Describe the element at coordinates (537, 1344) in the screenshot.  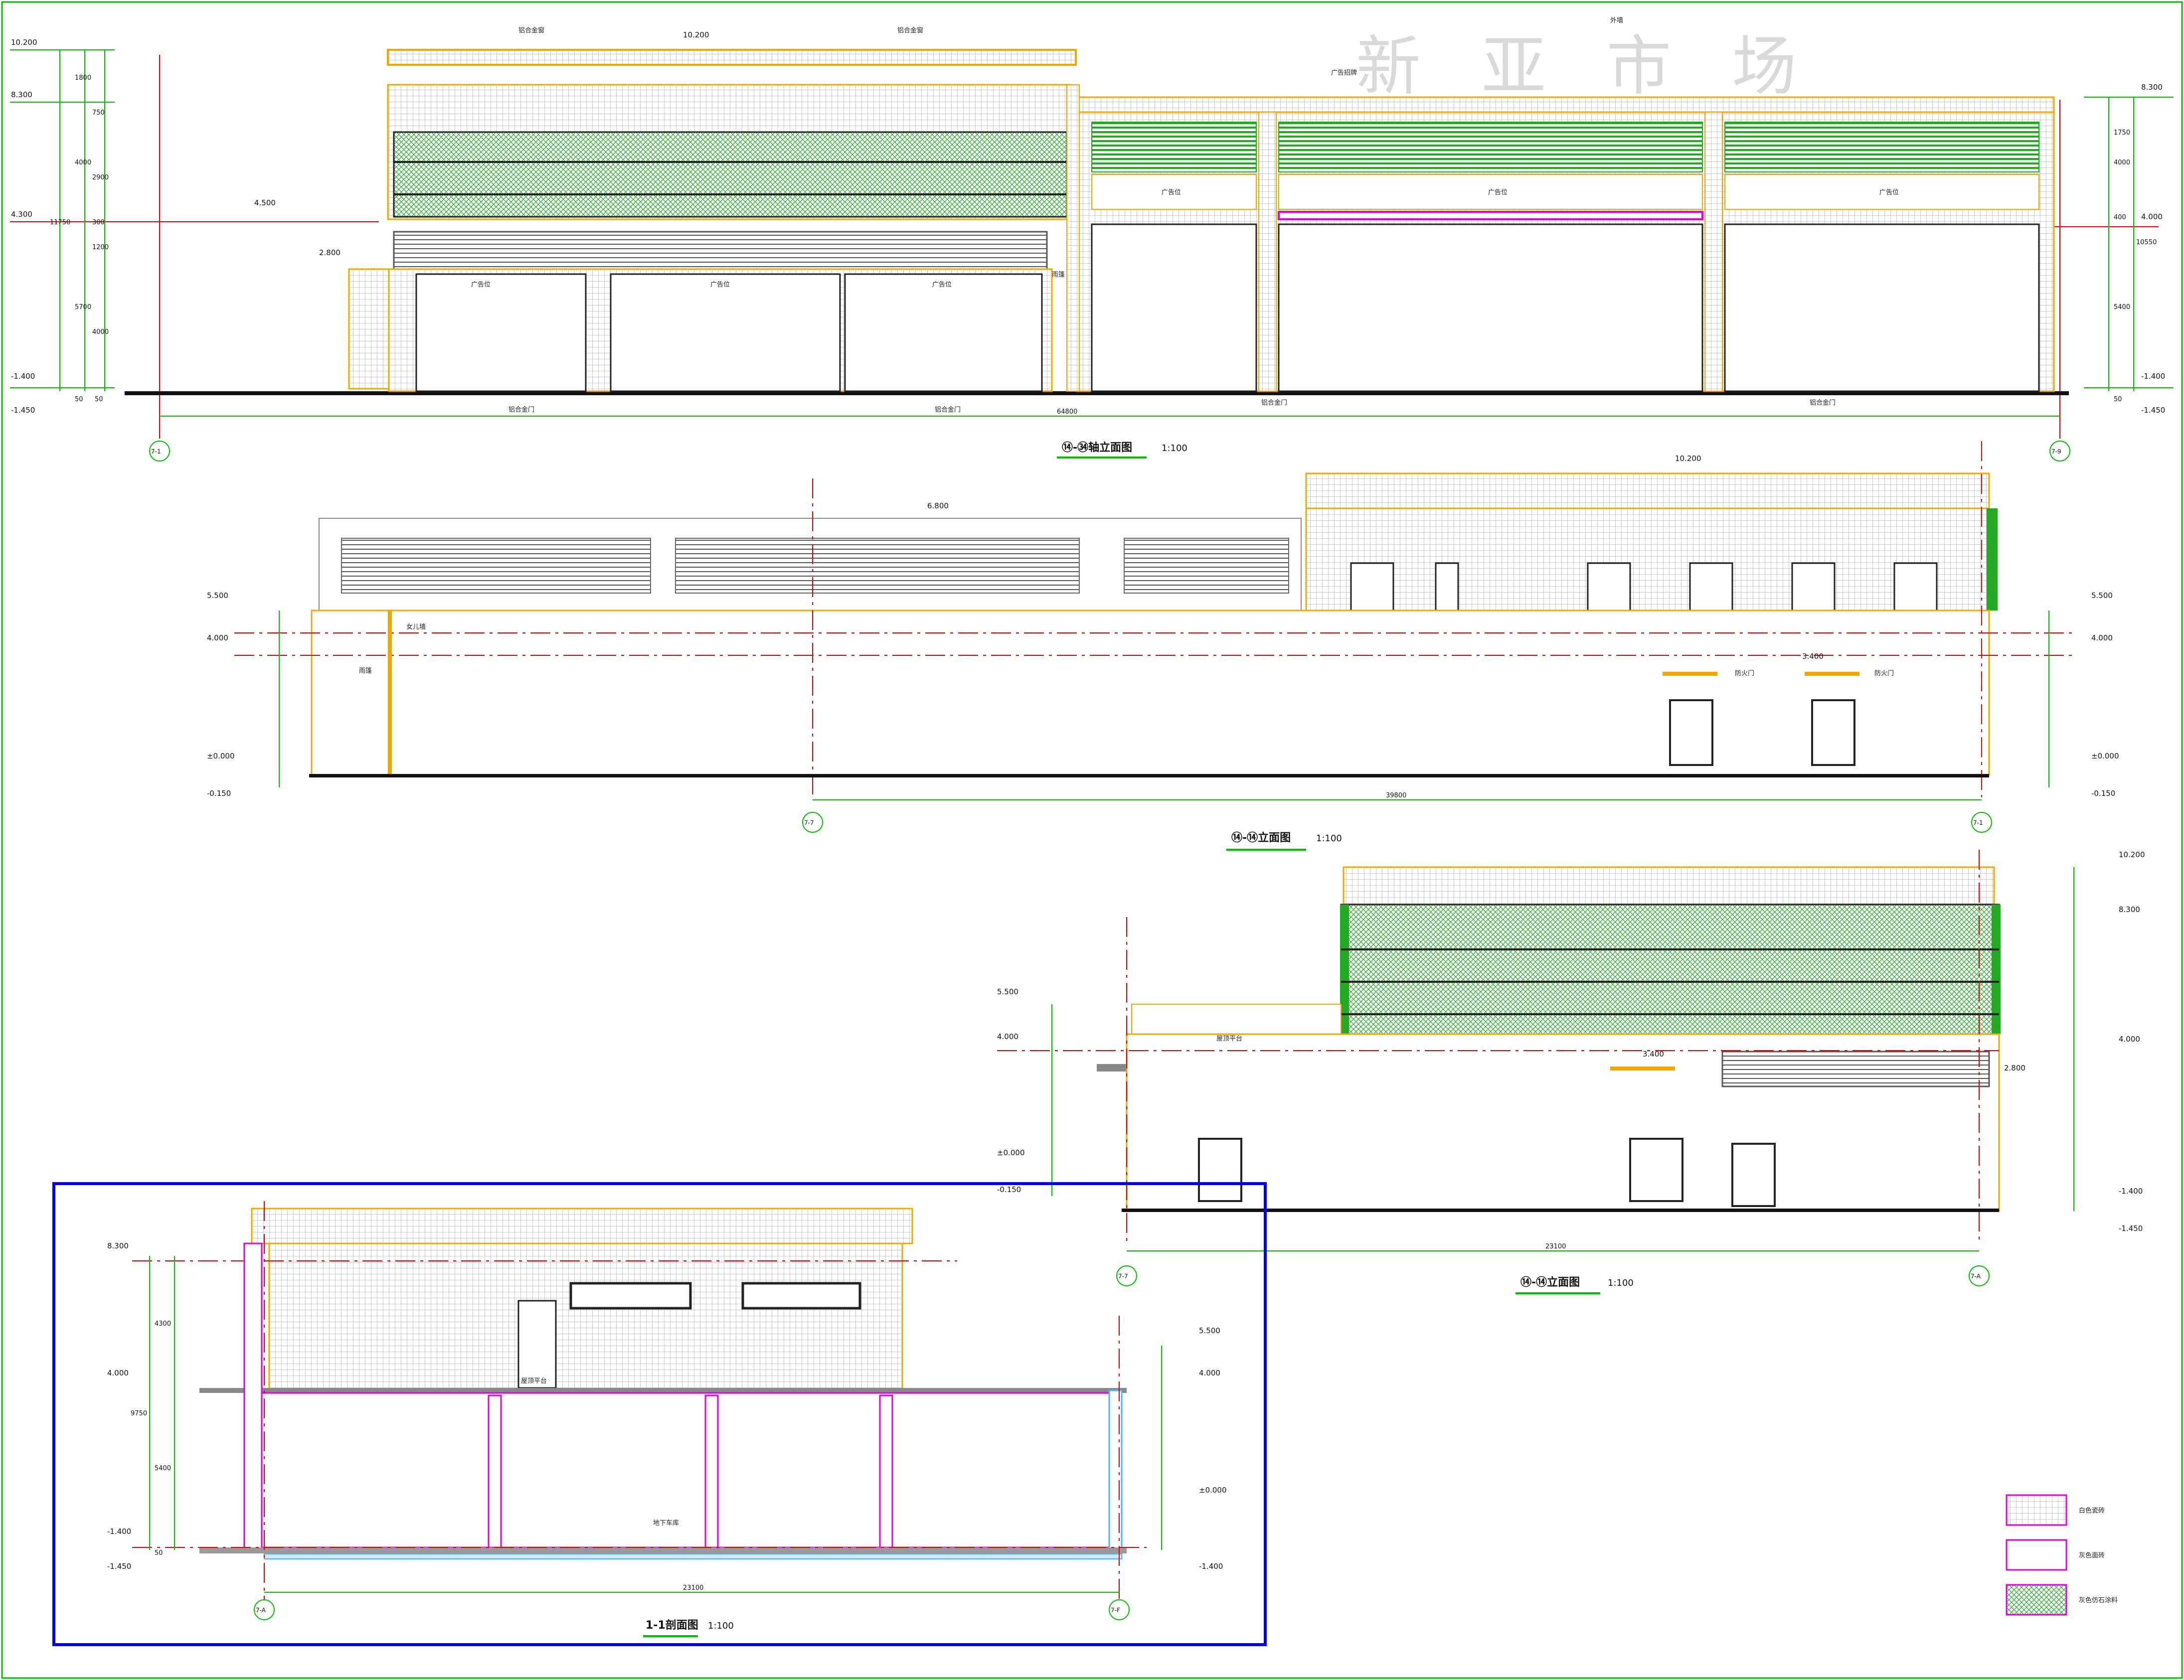
I see `s1-stair-door` at that location.